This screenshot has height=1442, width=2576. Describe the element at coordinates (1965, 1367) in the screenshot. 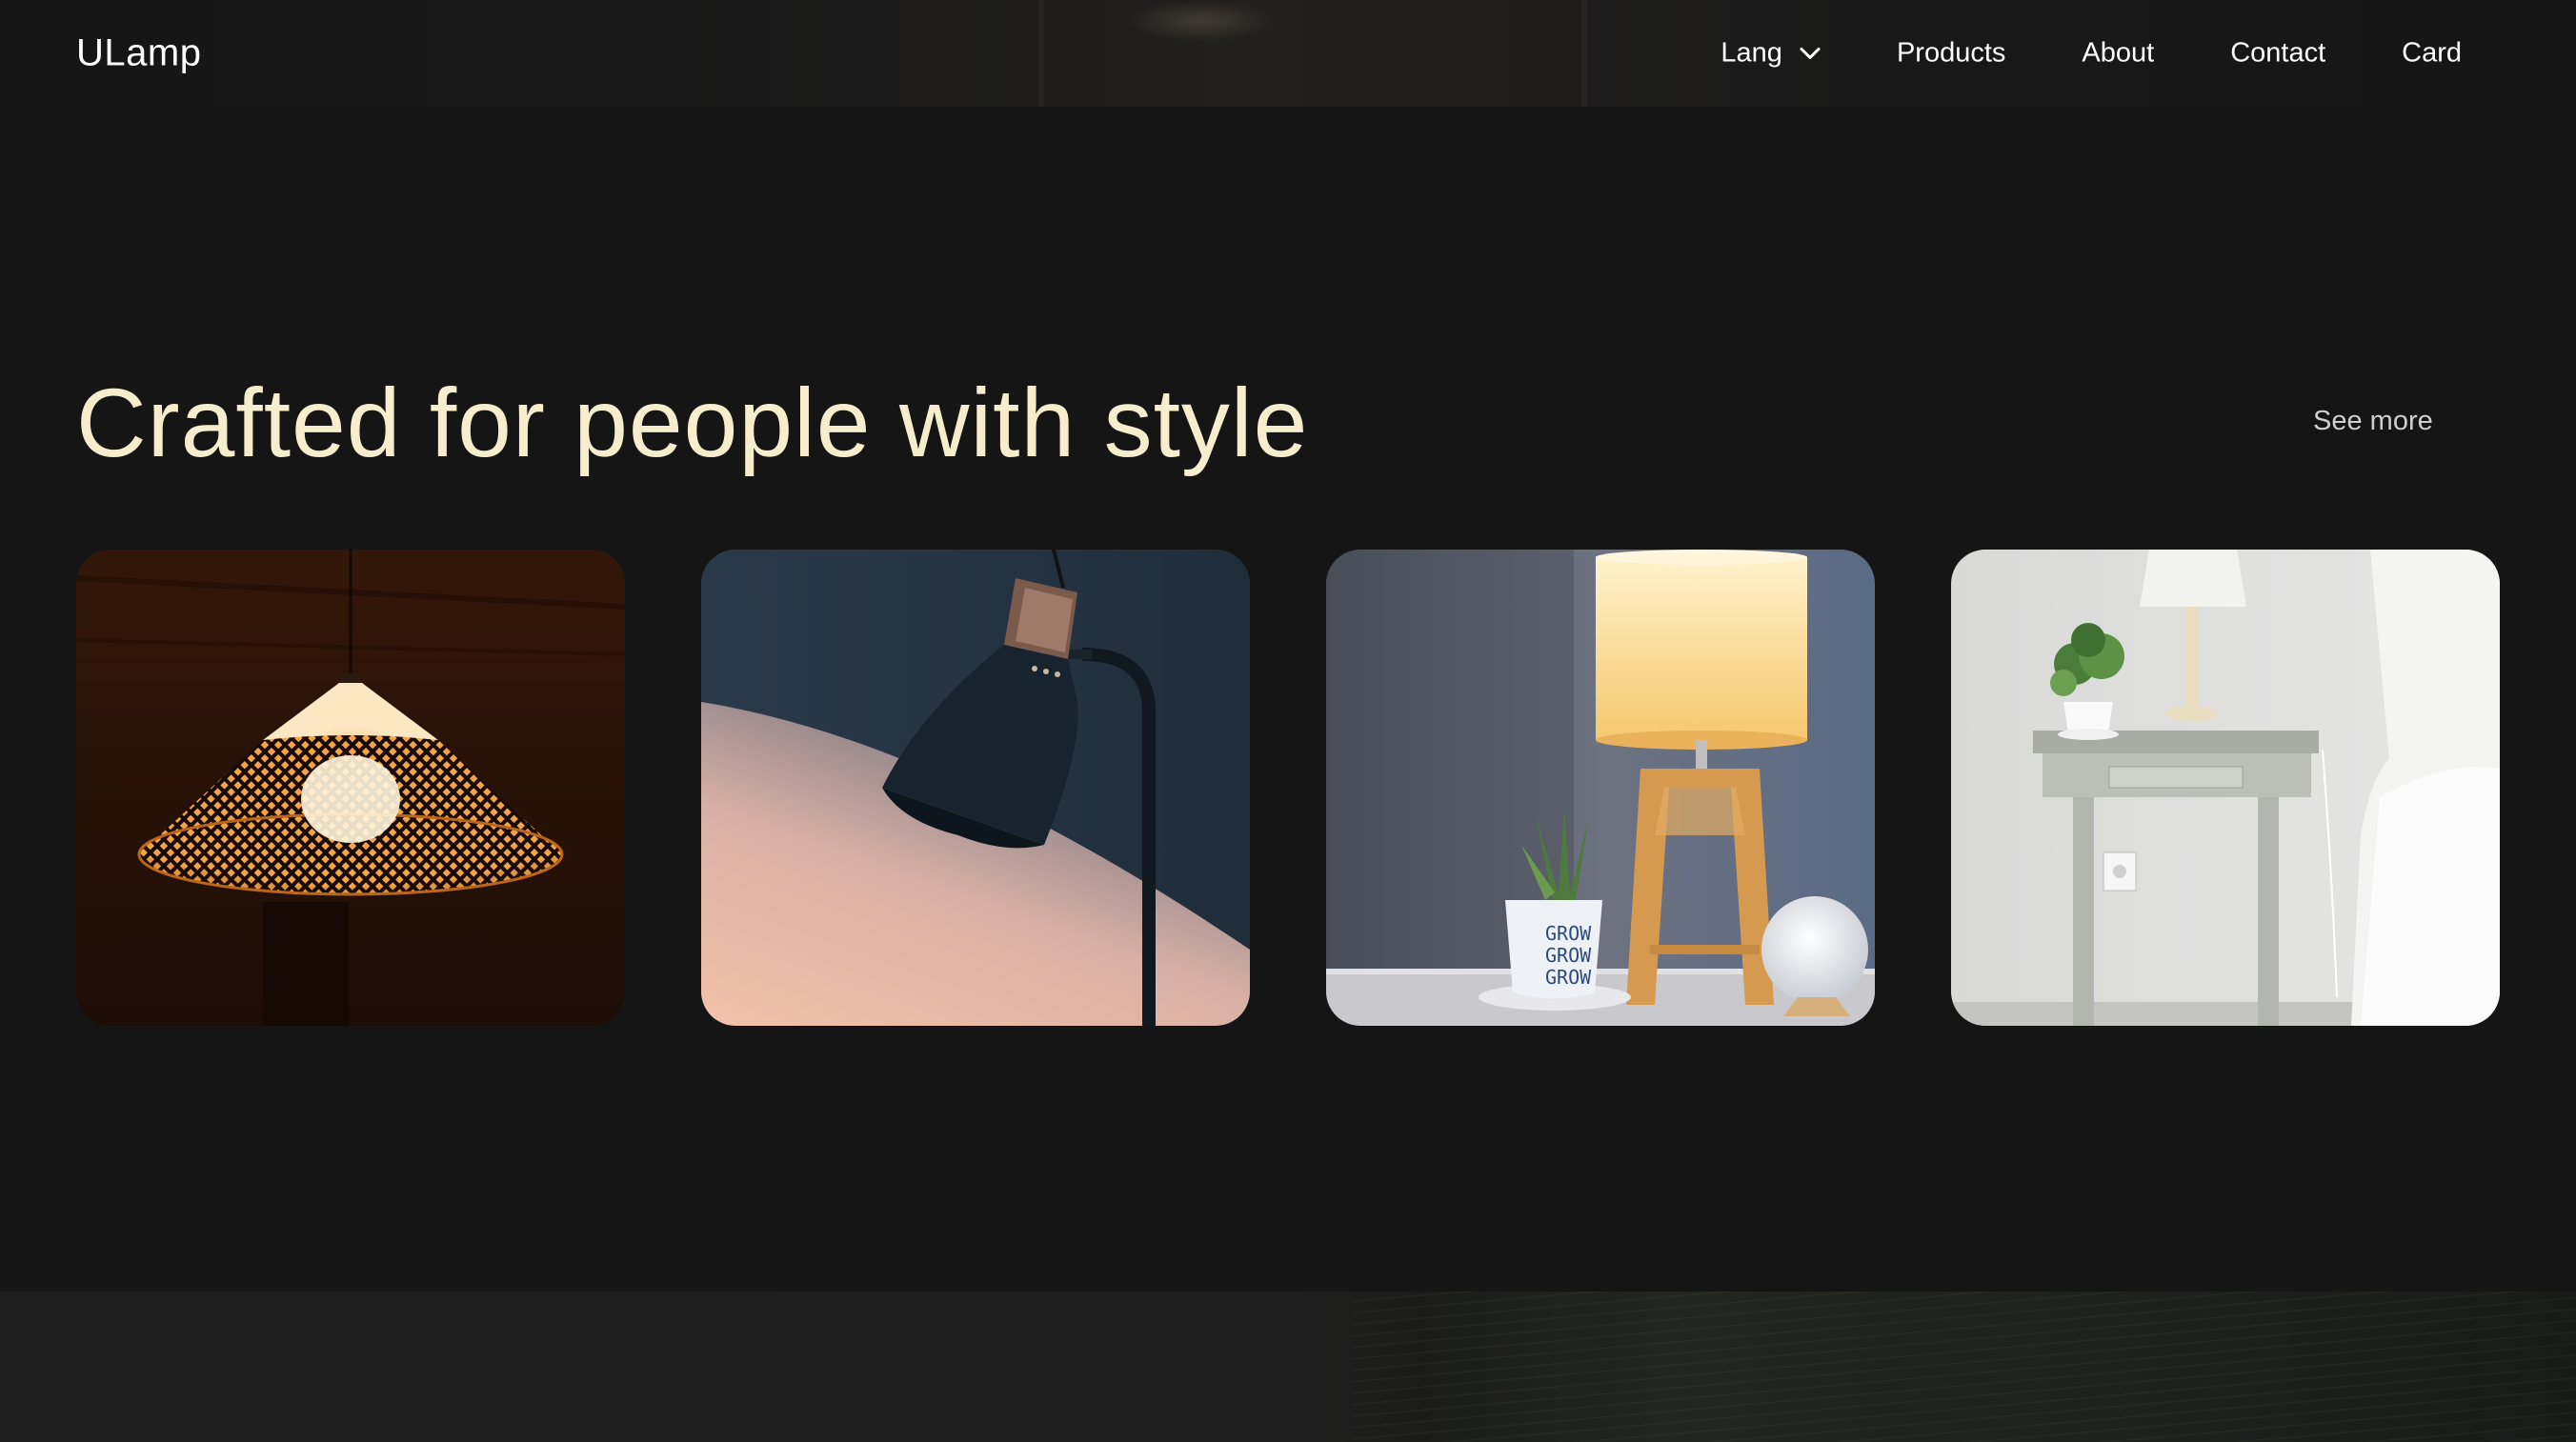

I see `next-section-water-texture` at that location.